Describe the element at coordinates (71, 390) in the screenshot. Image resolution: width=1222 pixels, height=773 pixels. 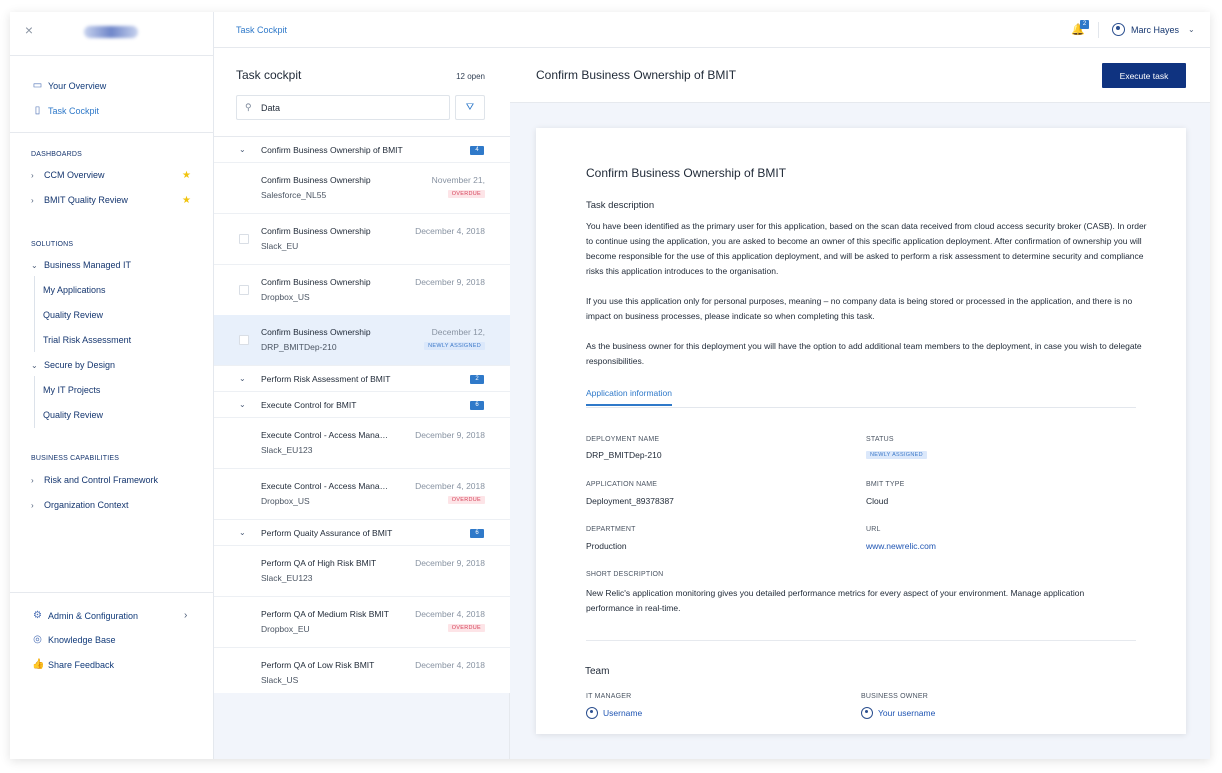
I see `nav-my-it-projects: My IT Projects` at that location.